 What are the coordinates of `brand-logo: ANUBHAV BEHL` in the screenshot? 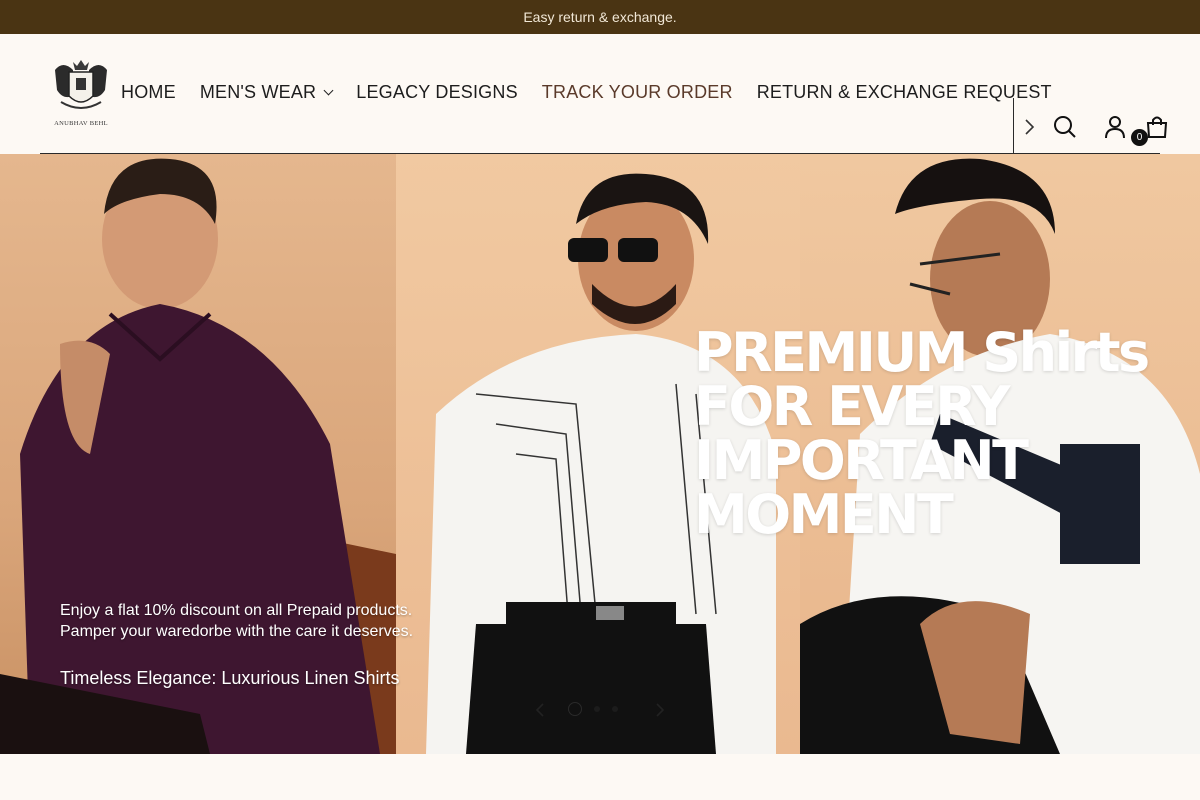 It's located at (81, 93).